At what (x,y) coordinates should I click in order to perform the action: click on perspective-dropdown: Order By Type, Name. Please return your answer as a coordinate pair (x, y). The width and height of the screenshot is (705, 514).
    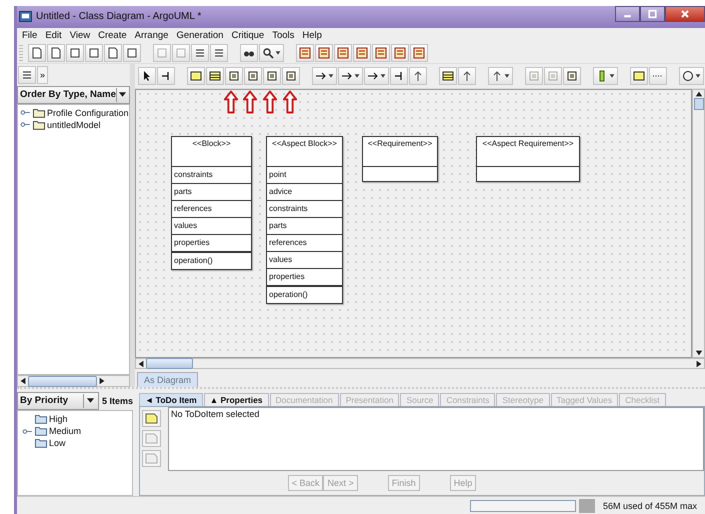
    Looking at the image, I should click on (73, 95).